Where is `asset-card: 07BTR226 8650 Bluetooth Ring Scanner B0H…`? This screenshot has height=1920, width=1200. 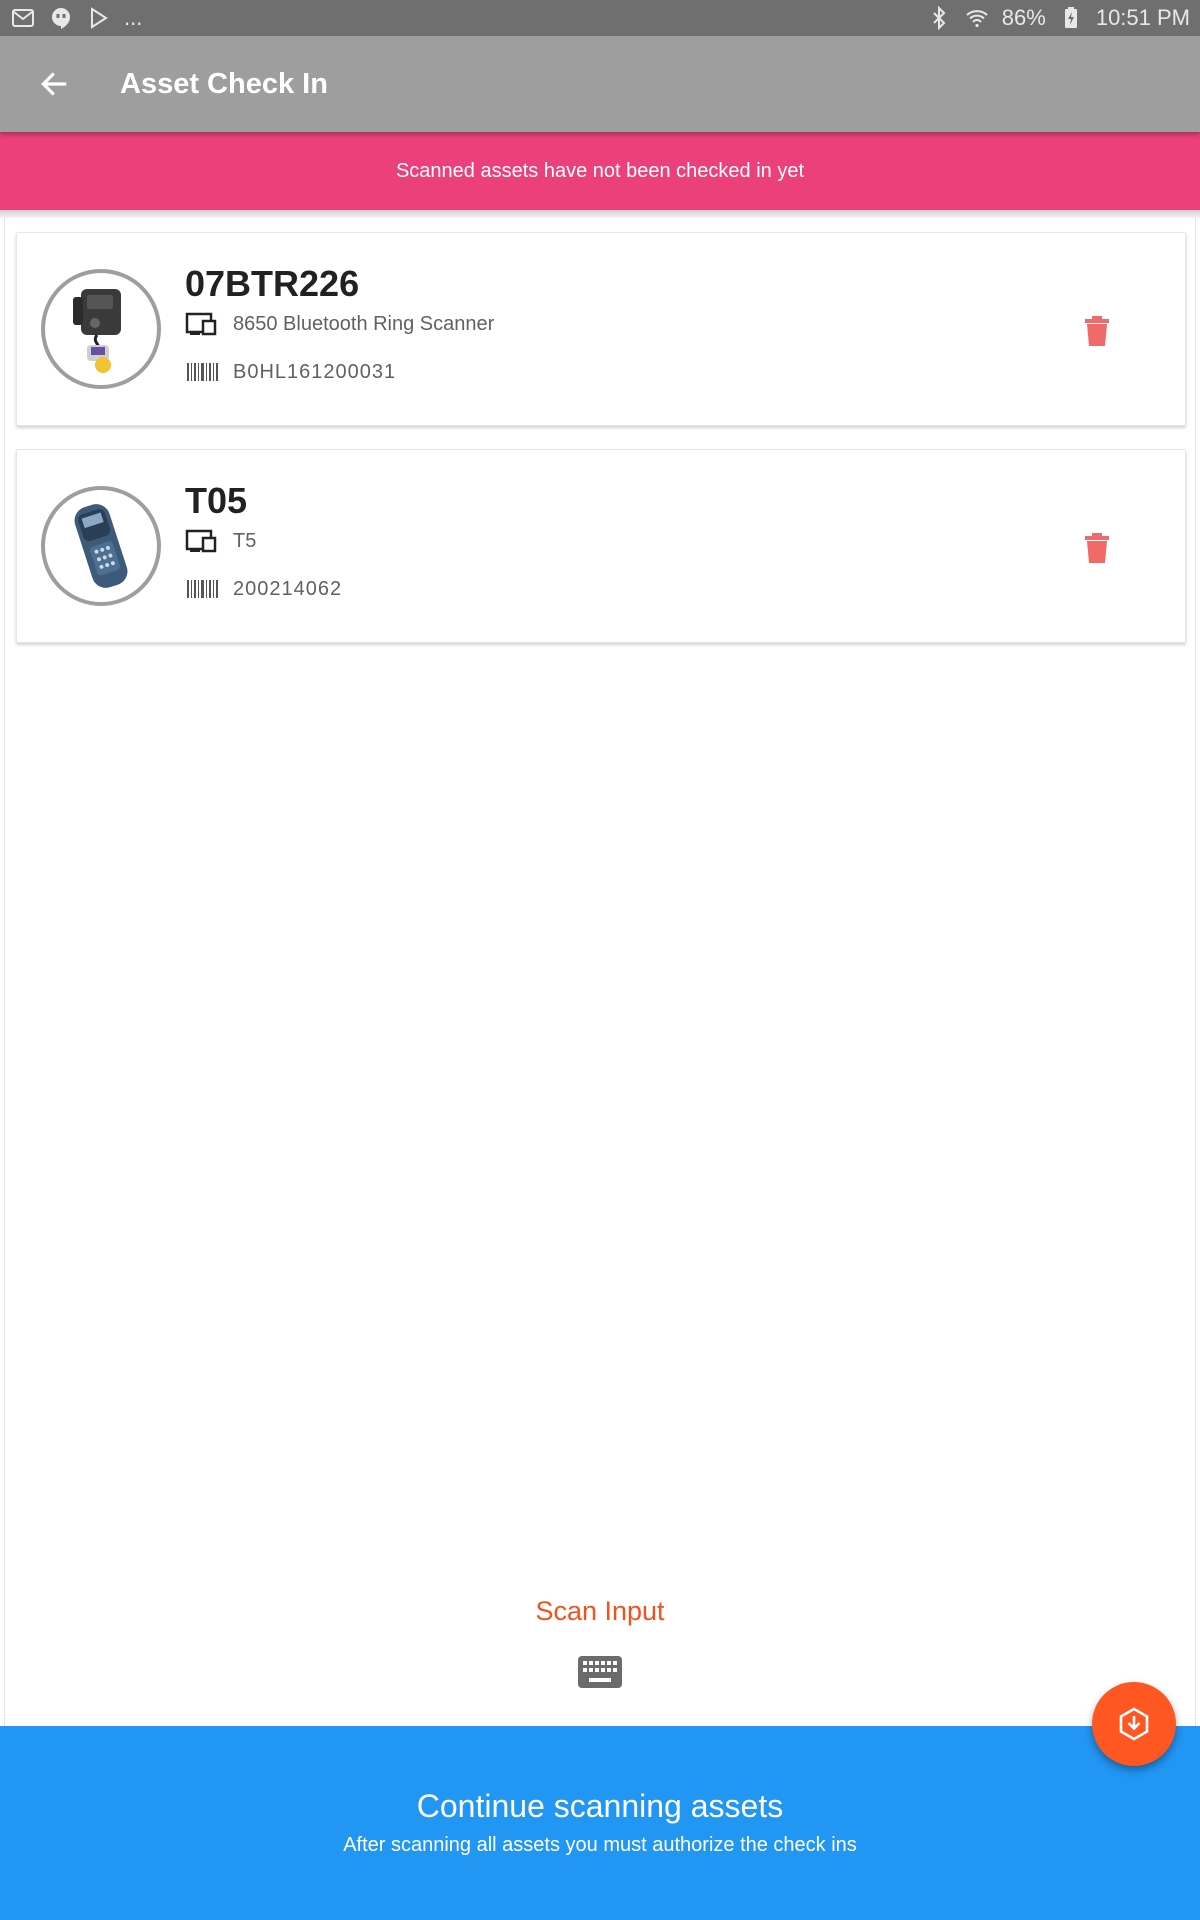 asset-card: 07BTR226 8650 Bluetooth Ring Scanner B0H… is located at coordinates (601, 329).